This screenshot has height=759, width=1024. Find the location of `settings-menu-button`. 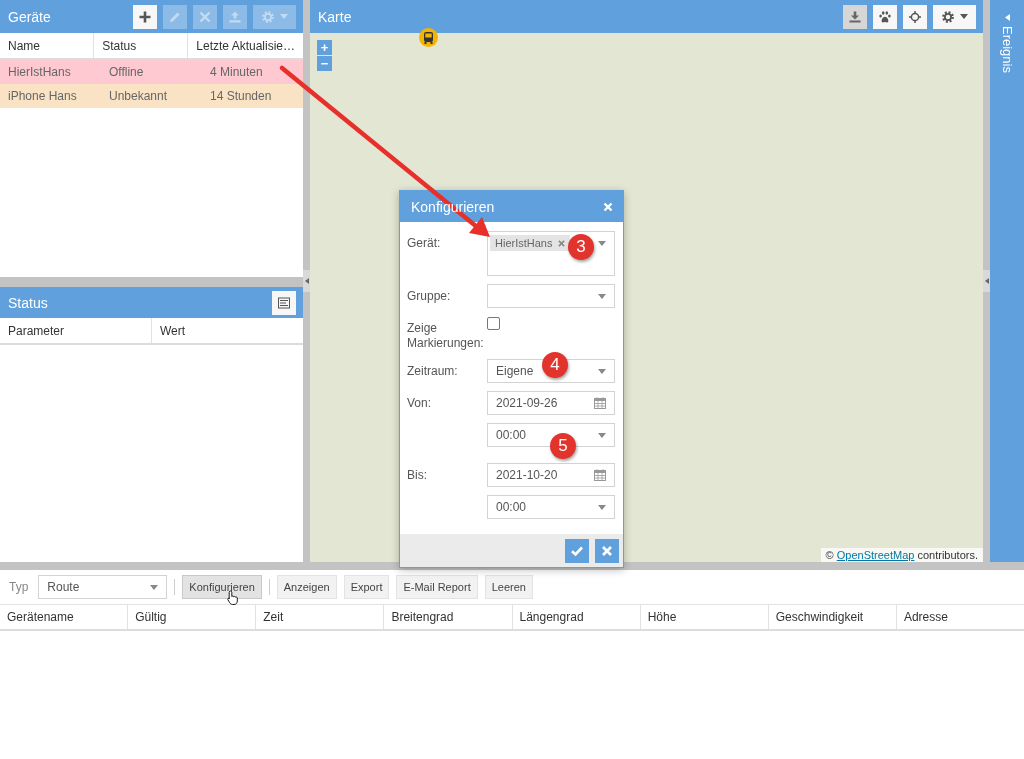

settings-menu-button is located at coordinates (954, 16).